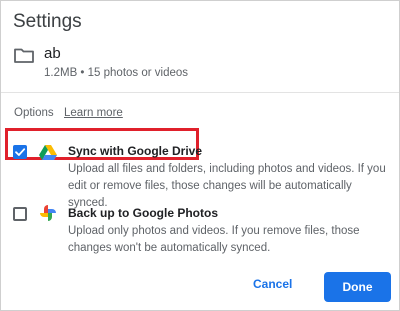 This screenshot has height=311, width=400. What do you see at coordinates (47, 21) in the screenshot?
I see `dialog-title: Settings` at bounding box center [47, 21].